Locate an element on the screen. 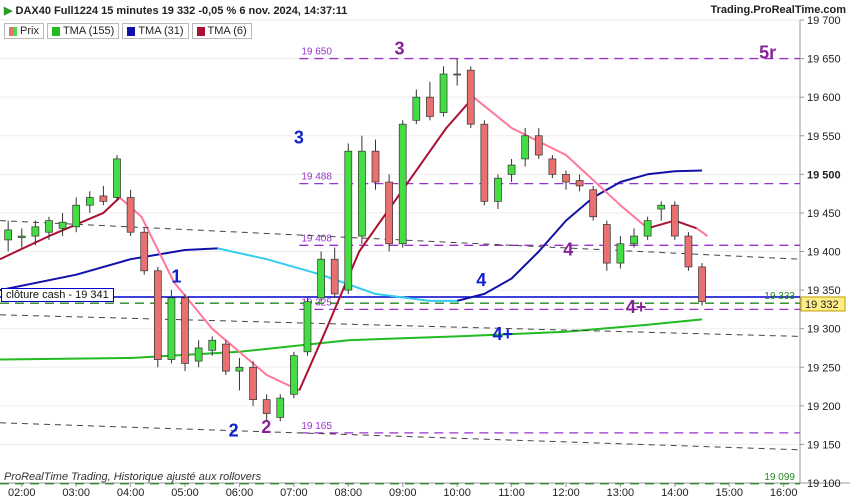 The height and width of the screenshot is (500, 850). level-label: 19 099 is located at coordinates (779, 477).